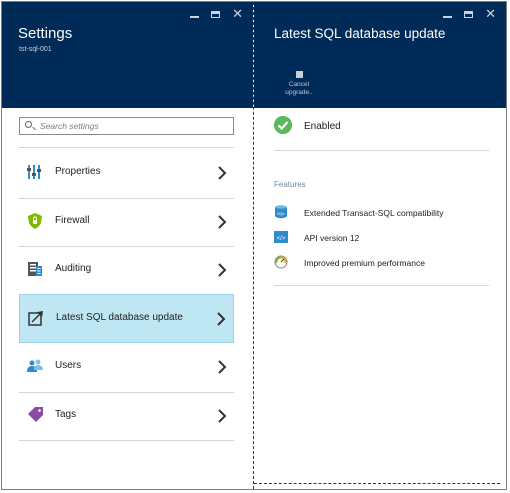 The image size is (510, 493). I want to click on menu-item-firewall: Firewall, so click(126, 222).